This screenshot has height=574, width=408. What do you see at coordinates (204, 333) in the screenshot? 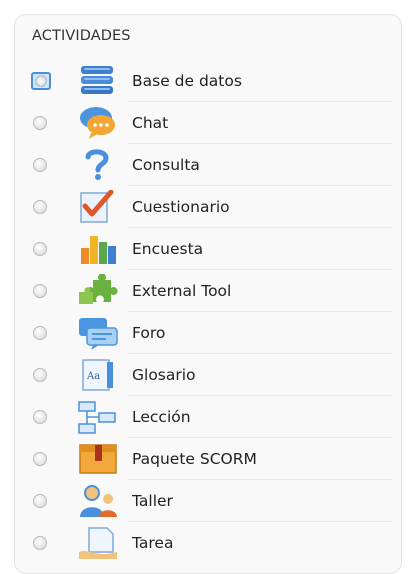
I see `activity-row-foro: Foro` at bounding box center [204, 333].